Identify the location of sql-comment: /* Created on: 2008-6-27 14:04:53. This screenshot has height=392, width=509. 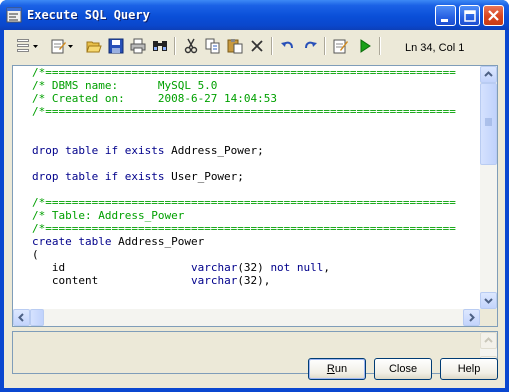
(155, 98).